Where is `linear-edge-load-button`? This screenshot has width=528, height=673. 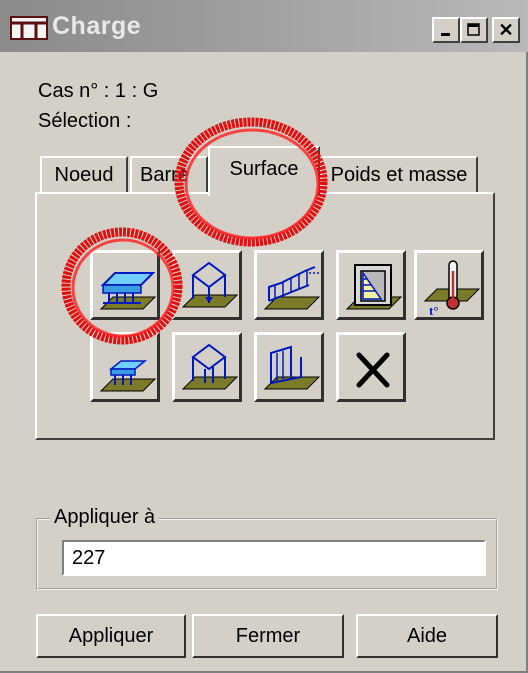
linear-edge-load-button is located at coordinates (289, 367).